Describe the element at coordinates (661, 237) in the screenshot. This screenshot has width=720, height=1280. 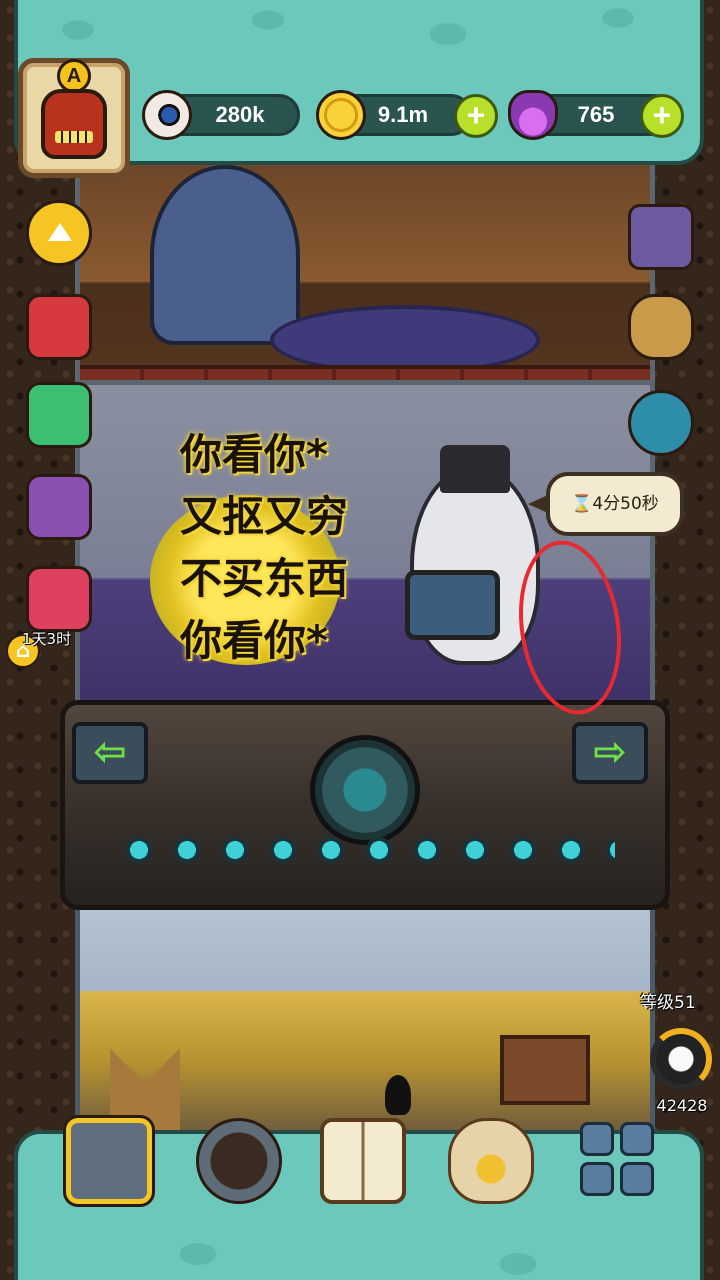
I see `tv-ad-icon` at that location.